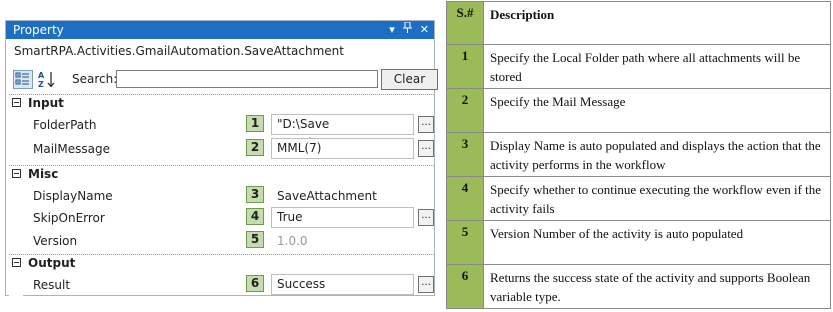 The image size is (833, 312). I want to click on row-number: 3, so click(465, 154).